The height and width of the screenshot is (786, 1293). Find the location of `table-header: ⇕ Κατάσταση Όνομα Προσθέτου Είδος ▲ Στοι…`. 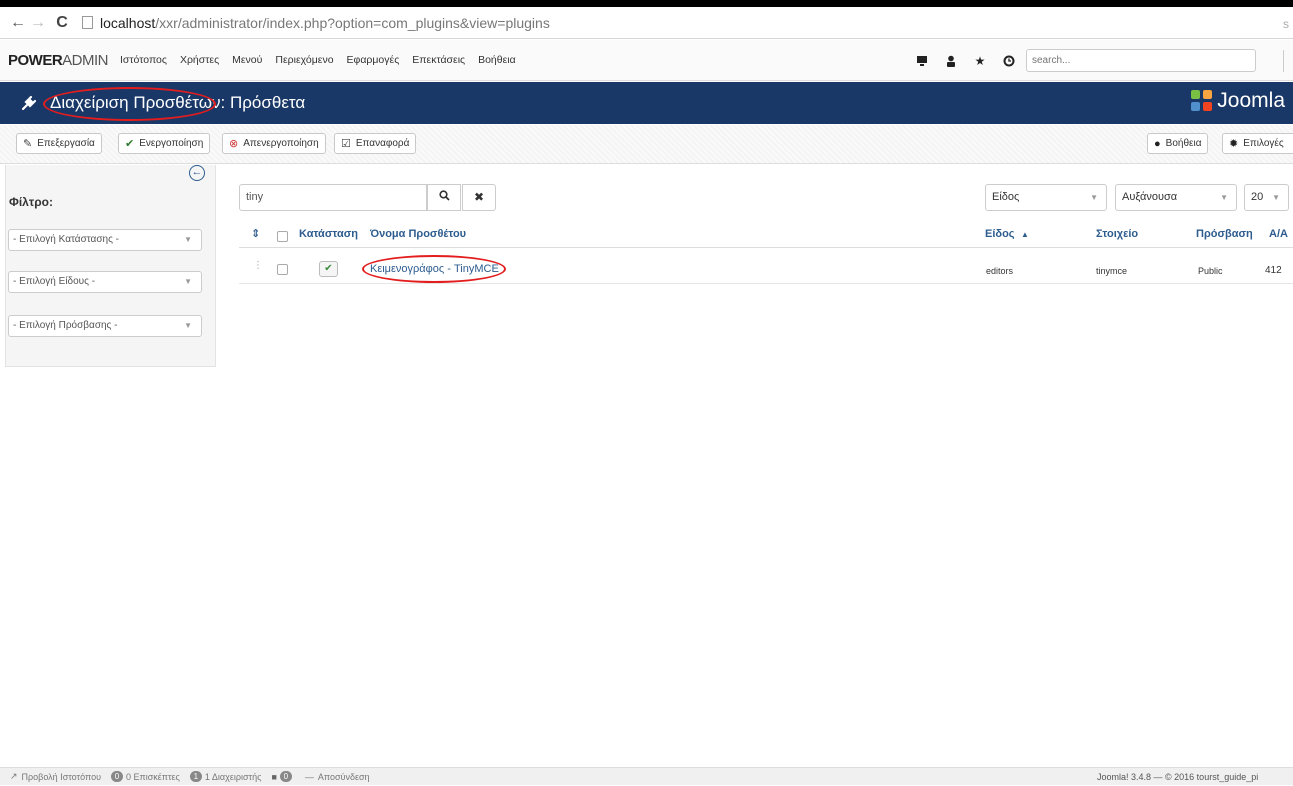

table-header: ⇕ Κατάσταση Όνομα Προσθέτου Είδος ▲ Στοι… is located at coordinates (766, 235).